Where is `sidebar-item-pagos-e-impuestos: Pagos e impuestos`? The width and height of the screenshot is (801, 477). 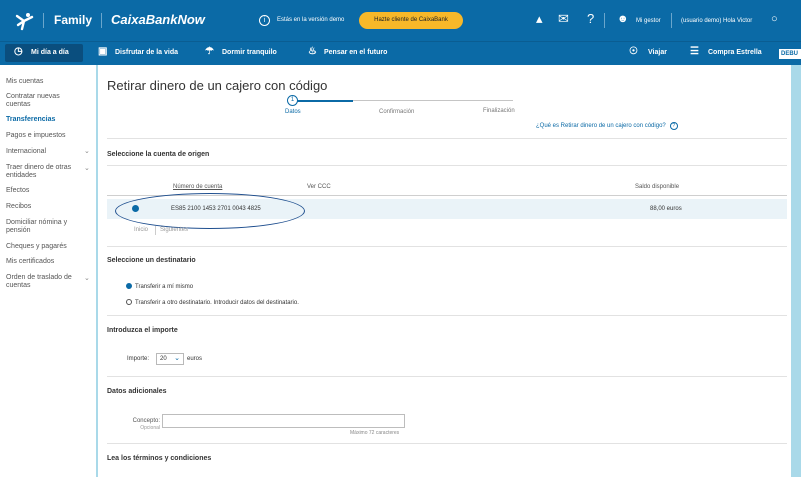
sidebar-item-pagos-e-impuestos: Pagos e impuestos is located at coordinates (36, 135).